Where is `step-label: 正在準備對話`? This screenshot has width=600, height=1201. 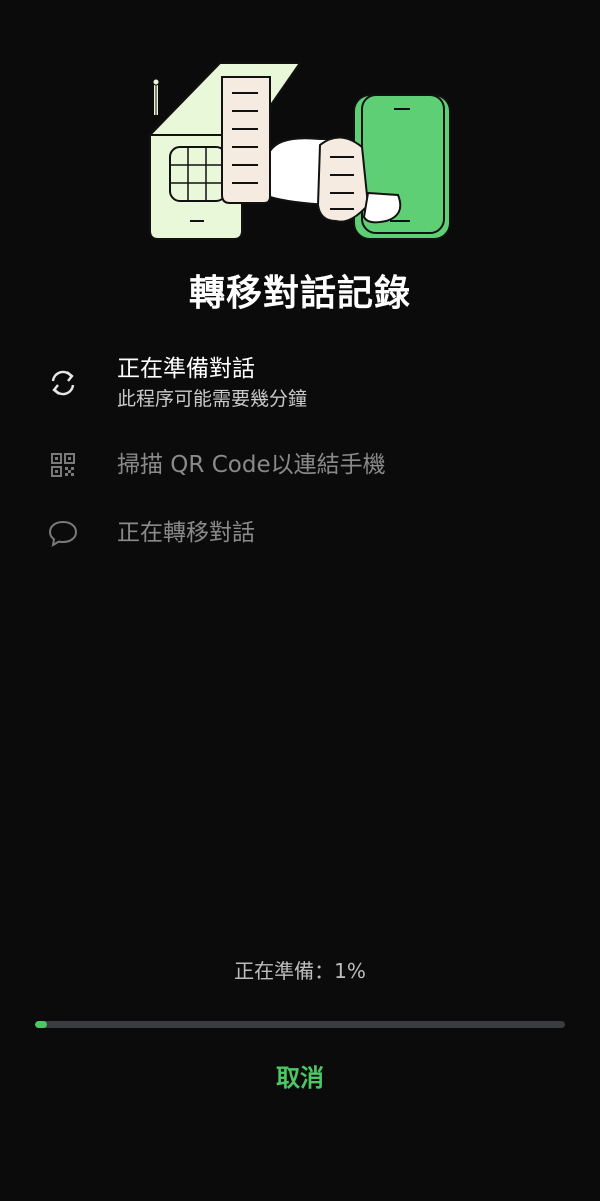
step-label: 正在準備對話 is located at coordinates (186, 369).